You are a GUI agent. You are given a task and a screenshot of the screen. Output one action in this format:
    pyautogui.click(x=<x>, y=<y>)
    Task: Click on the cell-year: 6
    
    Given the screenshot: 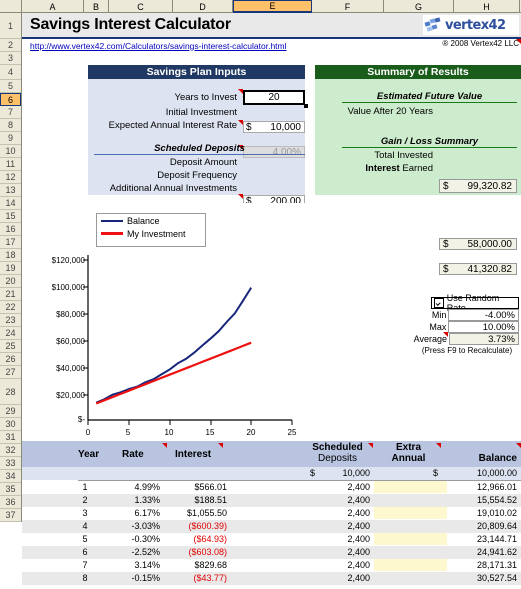 What is the action you would take?
    pyautogui.click(x=85, y=552)
    